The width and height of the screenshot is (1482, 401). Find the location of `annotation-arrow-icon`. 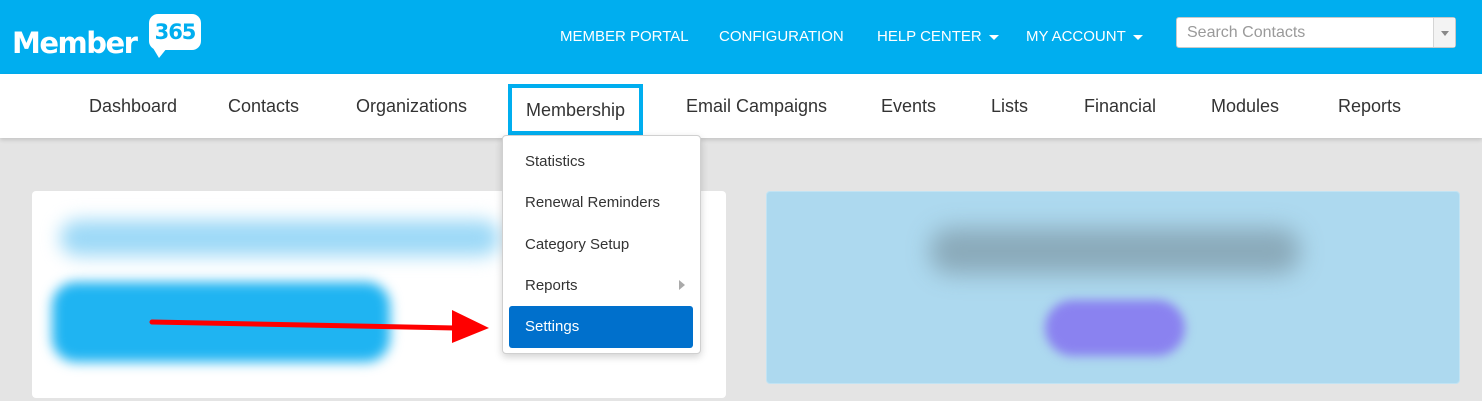

annotation-arrow-icon is located at coordinates (319, 326).